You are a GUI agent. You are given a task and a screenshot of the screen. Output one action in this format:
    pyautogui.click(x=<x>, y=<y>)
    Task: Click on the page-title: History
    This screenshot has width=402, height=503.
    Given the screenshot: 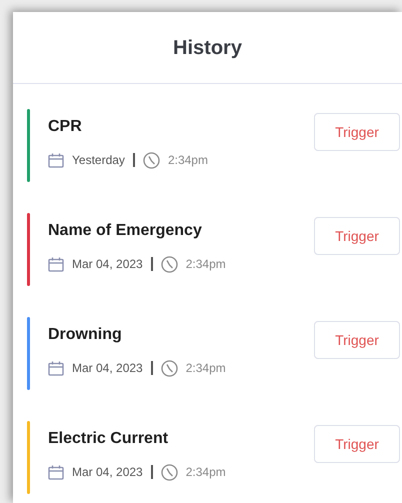 What is the action you would take?
    pyautogui.click(x=207, y=48)
    